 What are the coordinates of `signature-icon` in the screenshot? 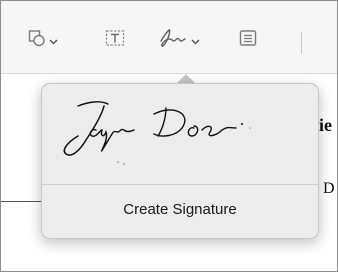 It's located at (173, 40).